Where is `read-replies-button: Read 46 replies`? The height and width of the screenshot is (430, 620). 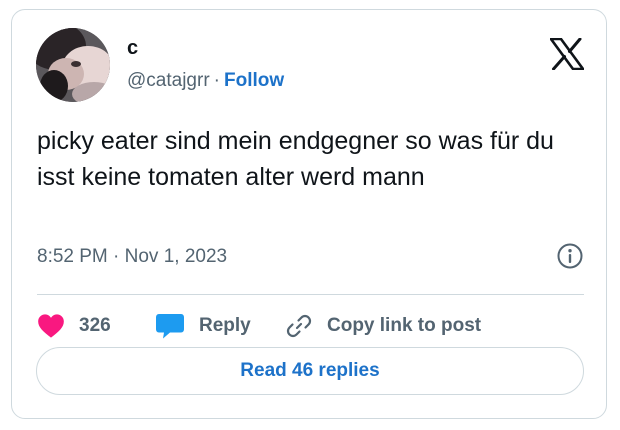
read-replies-button: Read 46 replies is located at coordinates (310, 371).